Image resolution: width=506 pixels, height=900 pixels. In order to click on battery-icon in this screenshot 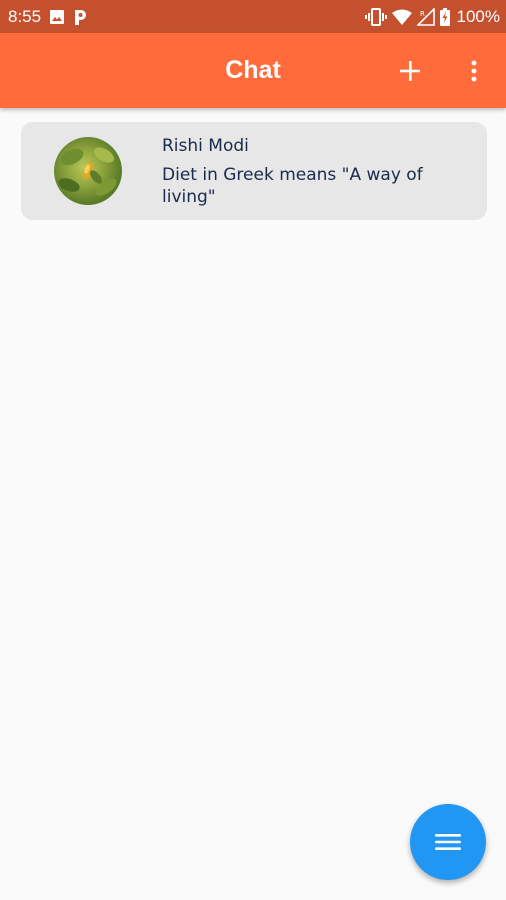, I will do `click(444, 16)`.